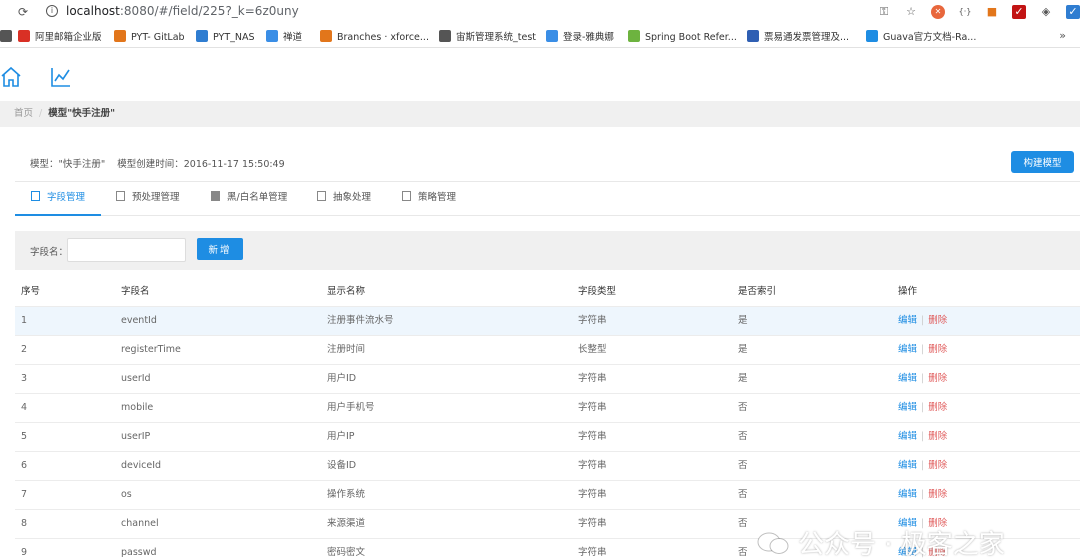  What do you see at coordinates (126, 250) in the screenshot?
I see `field-name-input` at bounding box center [126, 250].